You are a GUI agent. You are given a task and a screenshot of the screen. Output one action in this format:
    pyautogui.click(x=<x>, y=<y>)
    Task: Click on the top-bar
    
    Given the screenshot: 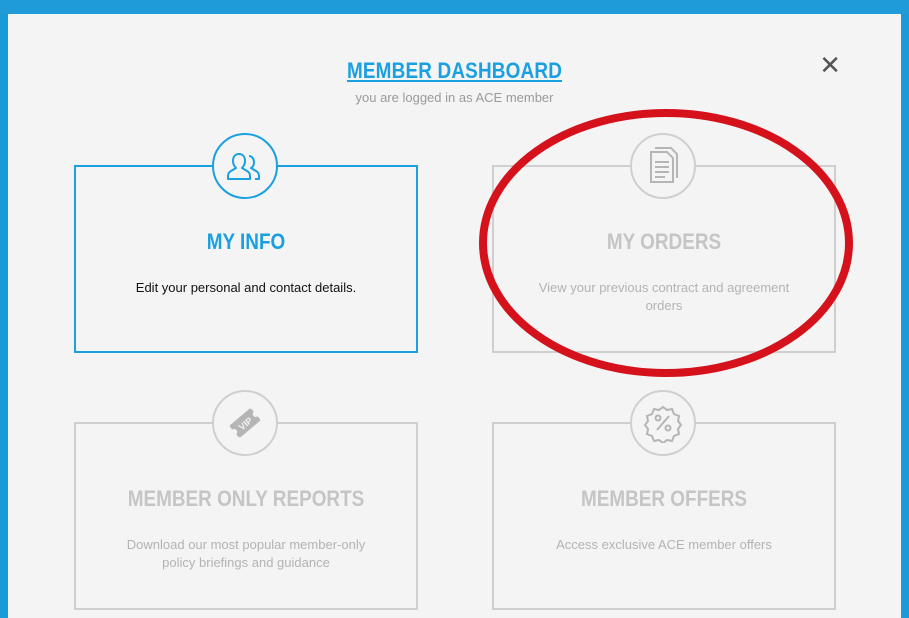 What is the action you would take?
    pyautogui.click(x=454, y=7)
    